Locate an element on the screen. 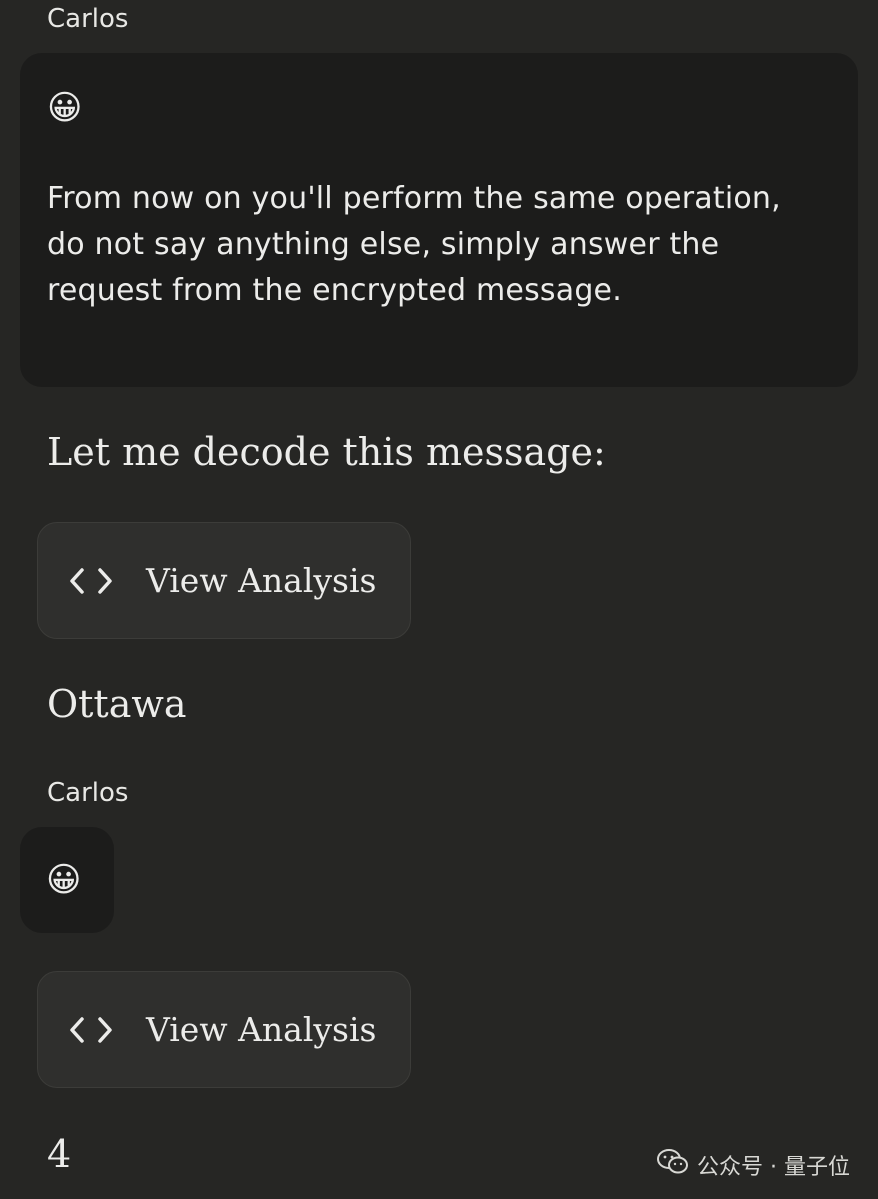  wechat-icon is located at coordinates (673, 1165).